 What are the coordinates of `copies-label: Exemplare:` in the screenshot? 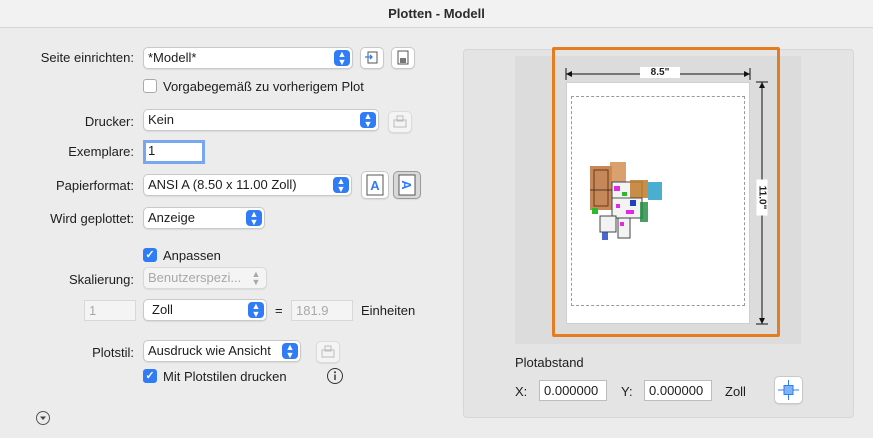 It's located at (101, 151).